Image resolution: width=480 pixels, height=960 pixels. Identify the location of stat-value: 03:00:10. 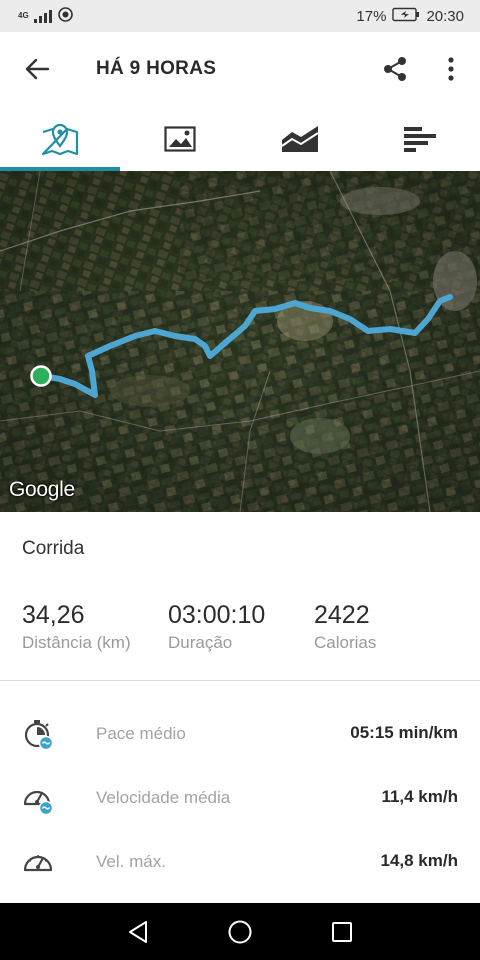
(217, 615).